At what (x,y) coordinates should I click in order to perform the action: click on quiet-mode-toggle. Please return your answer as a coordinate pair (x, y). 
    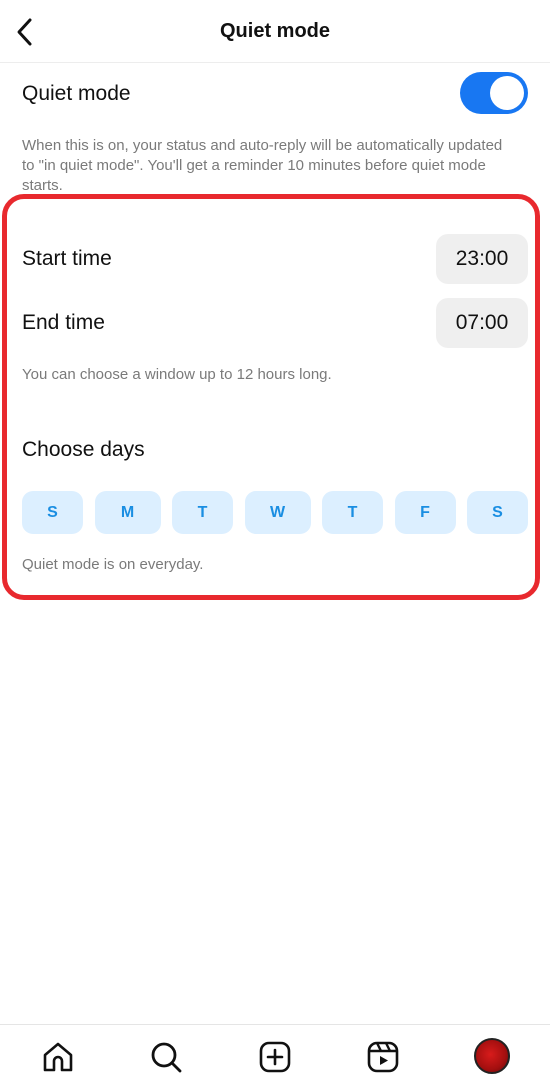
    Looking at the image, I should click on (494, 93).